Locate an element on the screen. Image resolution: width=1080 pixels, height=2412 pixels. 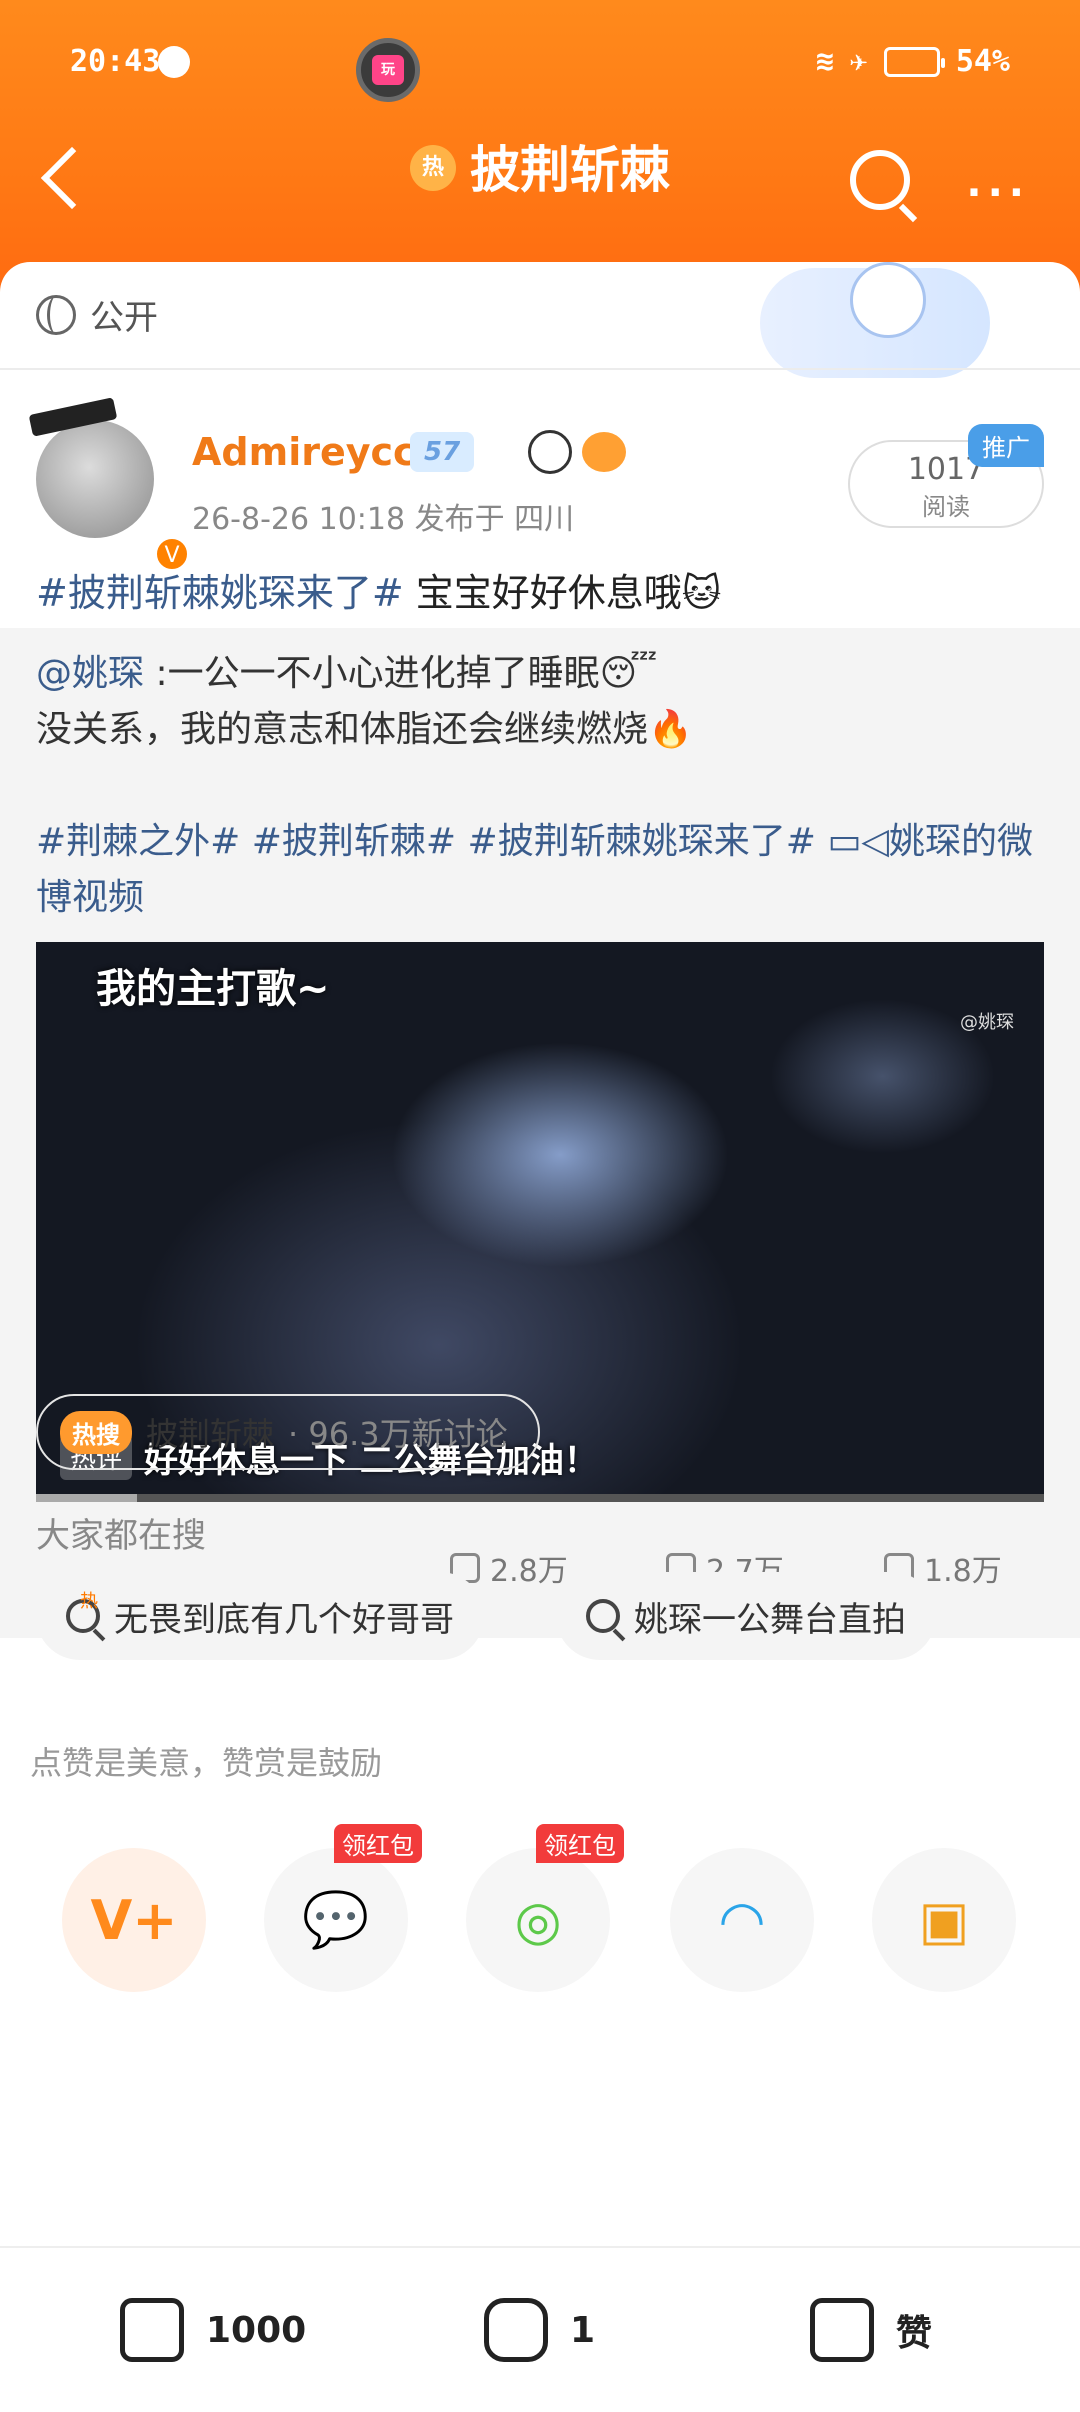
hot-search-label: 热搜 is located at coordinates (96, 1432).